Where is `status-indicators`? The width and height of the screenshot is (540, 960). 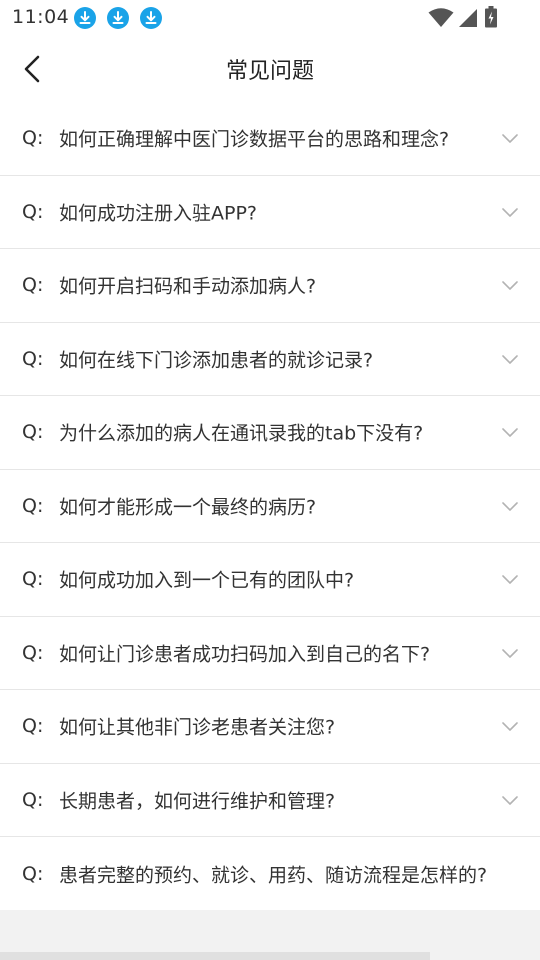
status-indicators is located at coordinates (480, 18).